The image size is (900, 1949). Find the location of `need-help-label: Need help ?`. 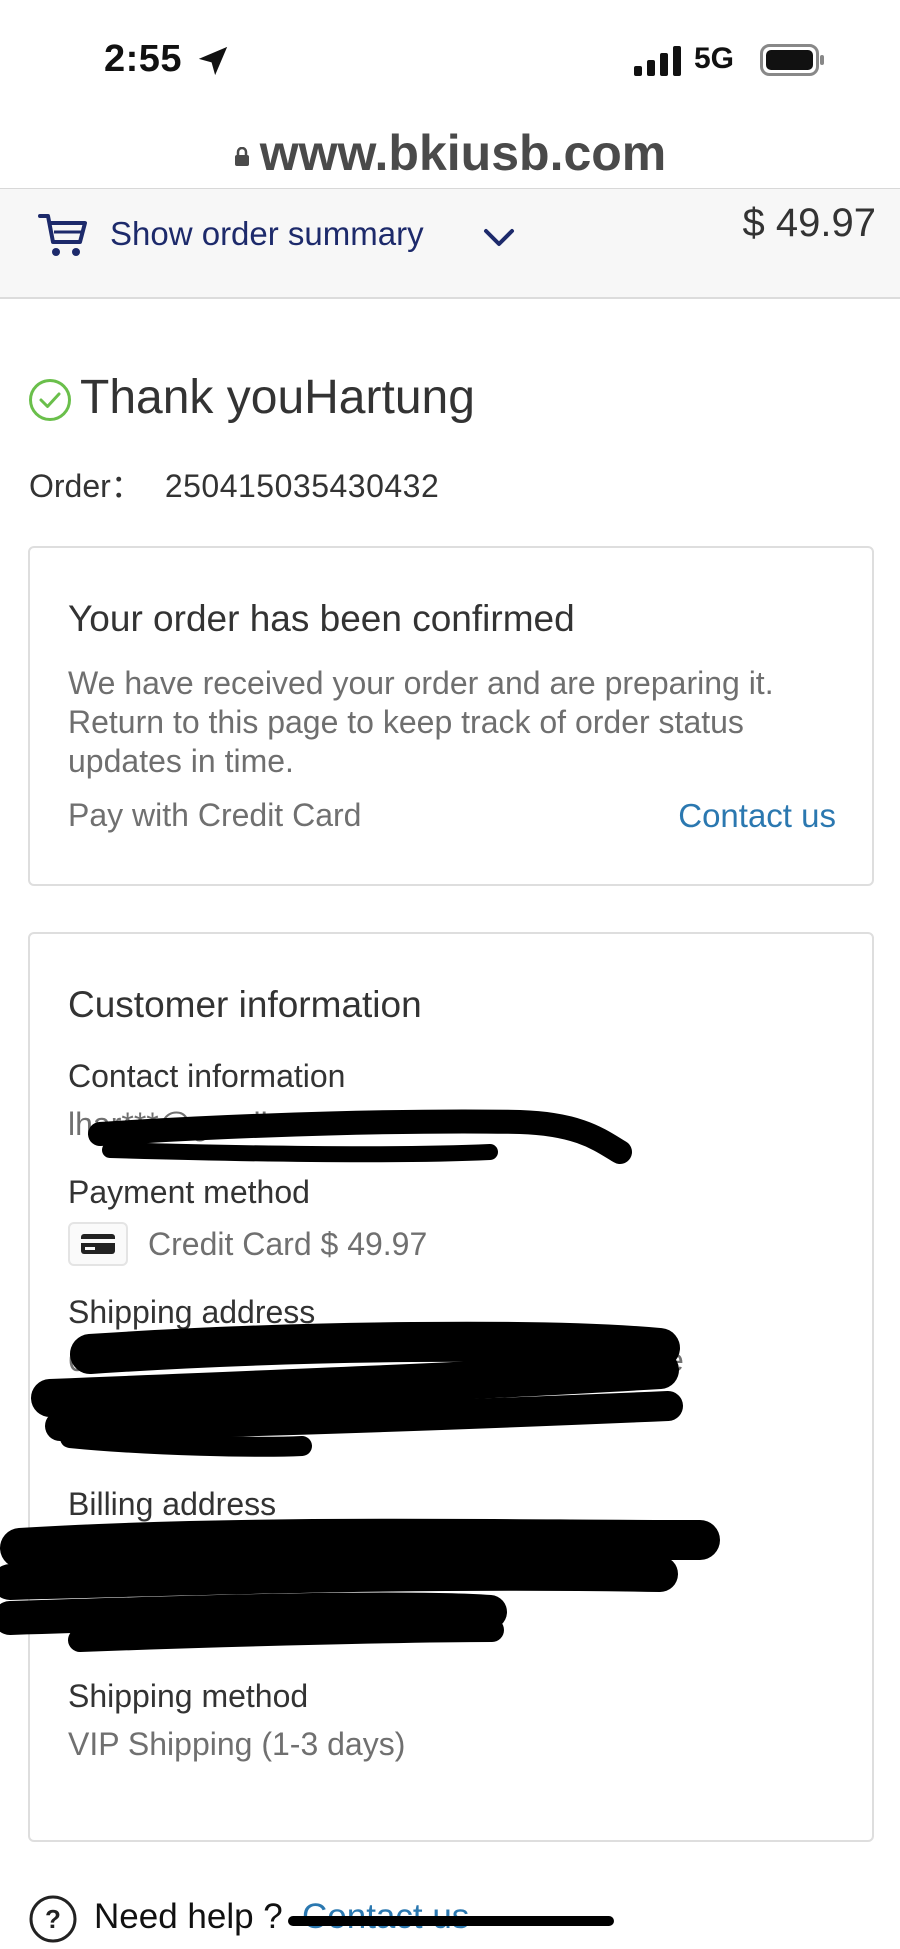

need-help-label: Need help ? is located at coordinates (188, 1916).